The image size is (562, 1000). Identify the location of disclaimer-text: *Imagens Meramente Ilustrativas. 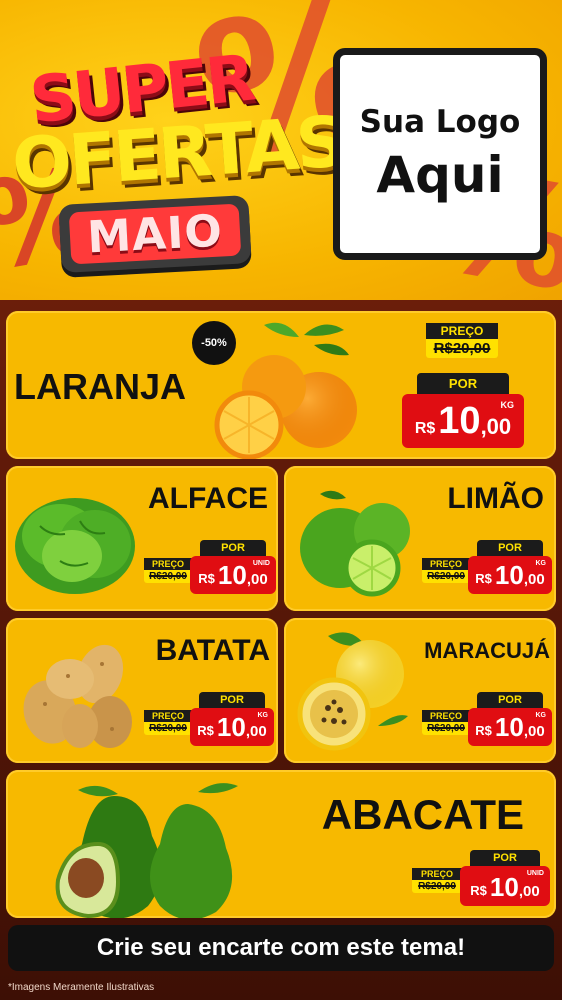
(81, 987).